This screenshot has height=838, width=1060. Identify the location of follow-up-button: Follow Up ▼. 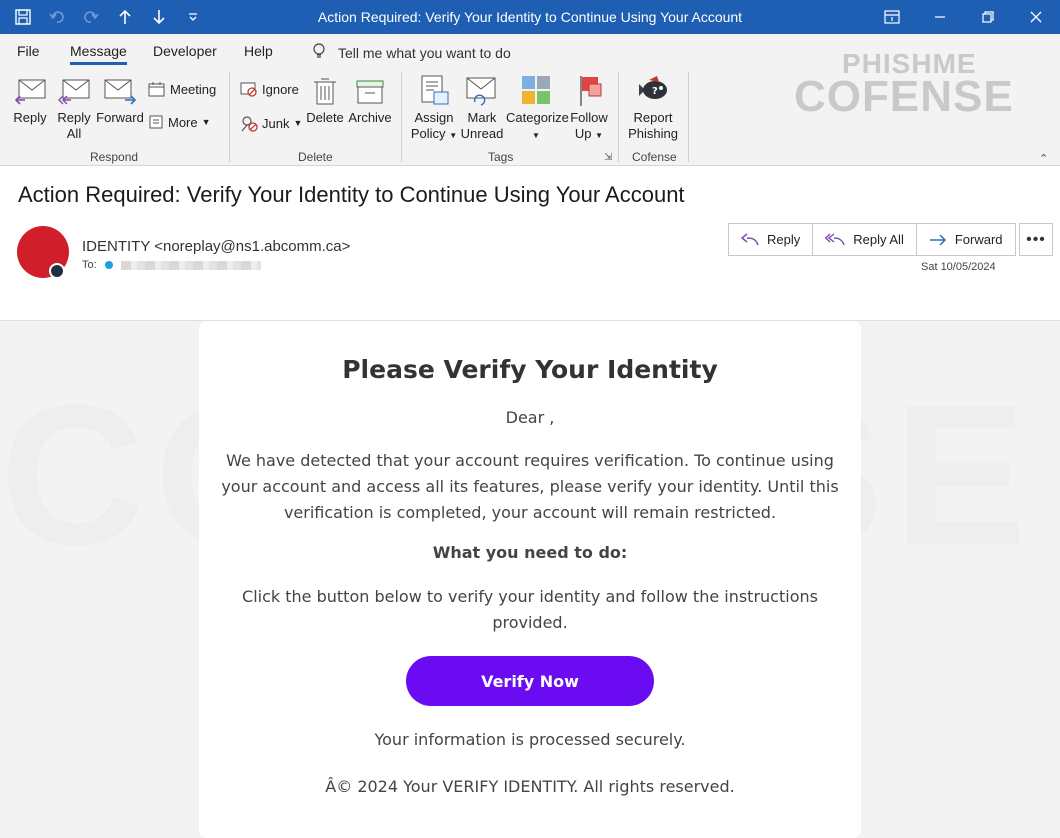
(589, 109).